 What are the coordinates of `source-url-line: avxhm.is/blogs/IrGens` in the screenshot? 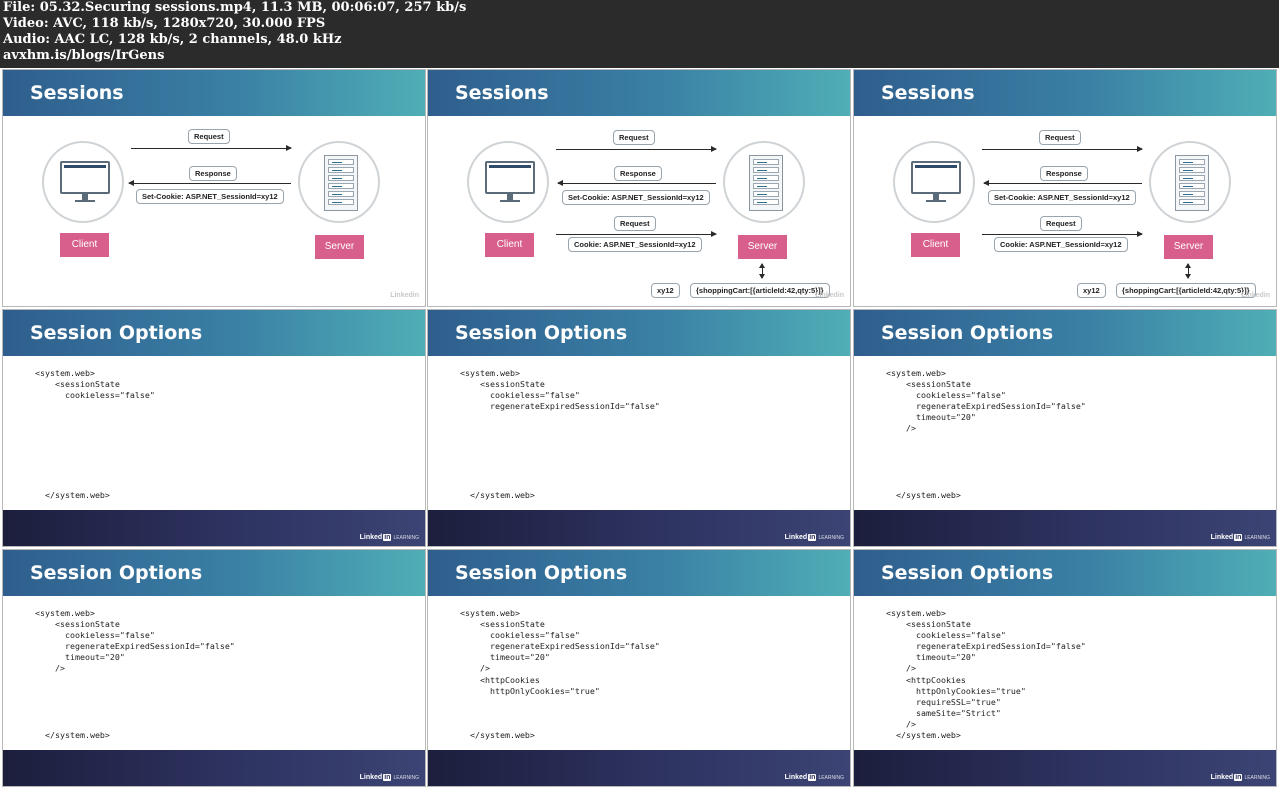 It's located at (84, 55).